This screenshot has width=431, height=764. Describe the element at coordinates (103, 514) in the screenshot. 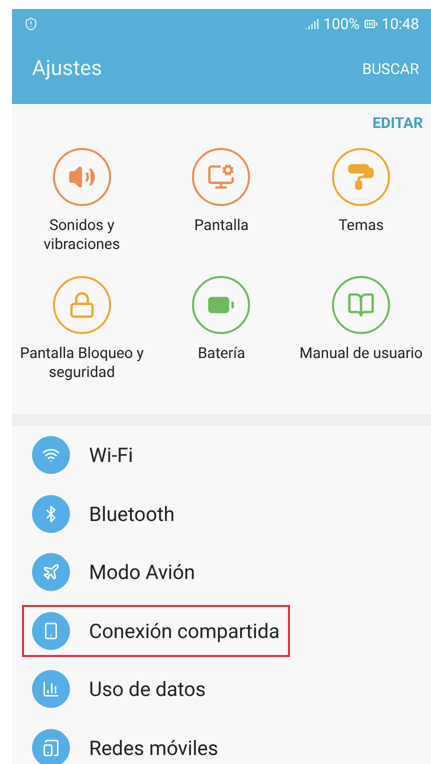

I see `settings-item: Bluetooth` at that location.